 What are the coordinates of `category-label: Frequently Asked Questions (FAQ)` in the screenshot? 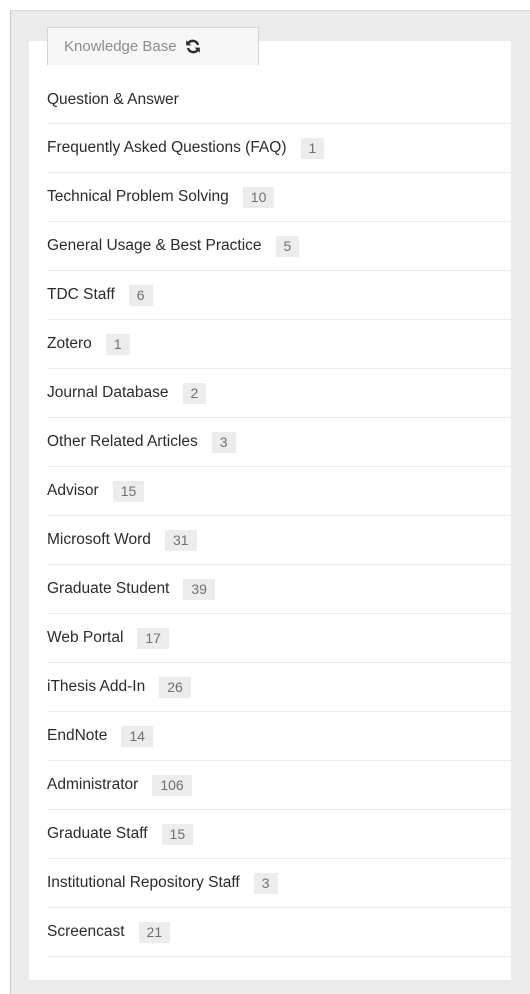 It's located at (167, 147).